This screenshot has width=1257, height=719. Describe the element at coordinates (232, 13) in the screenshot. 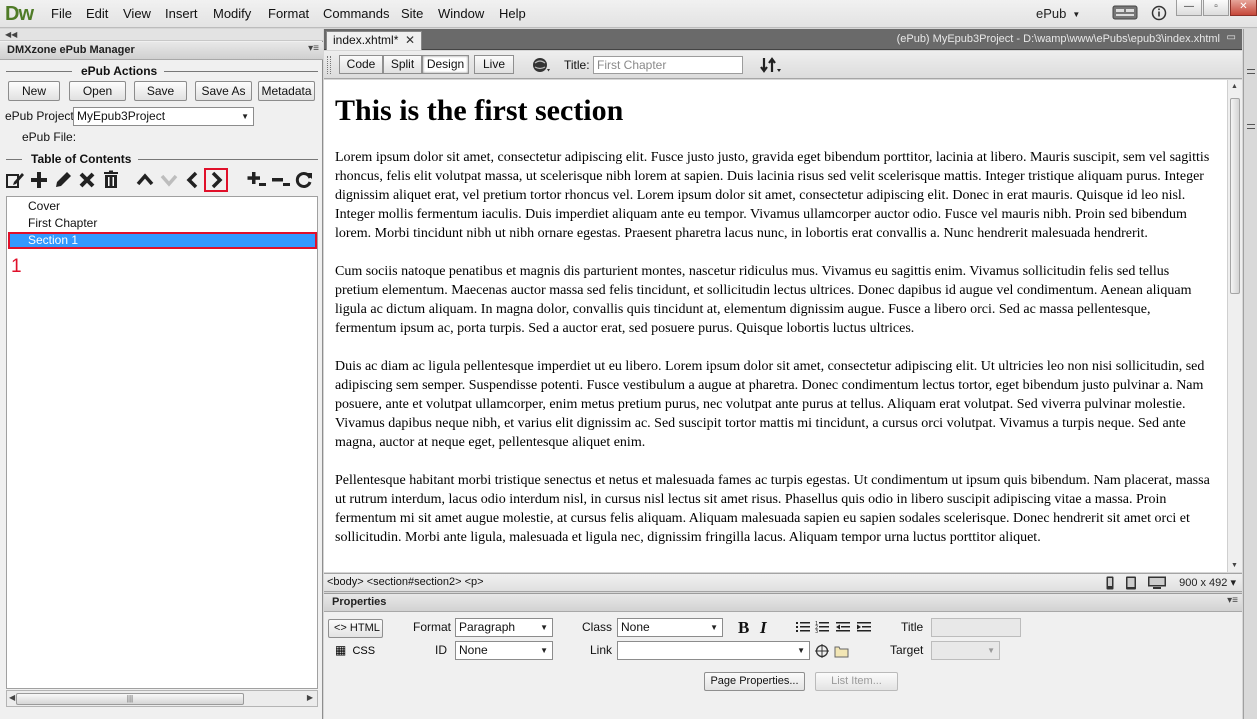

I see `menu-modify: Modify` at that location.